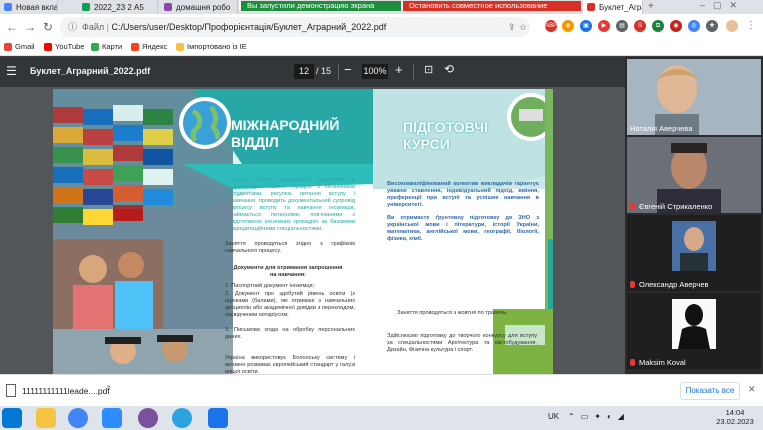 The height and width of the screenshot is (430, 763). Describe the element at coordinates (182, 418) in the screenshot. I see `telegram-icon` at that location.